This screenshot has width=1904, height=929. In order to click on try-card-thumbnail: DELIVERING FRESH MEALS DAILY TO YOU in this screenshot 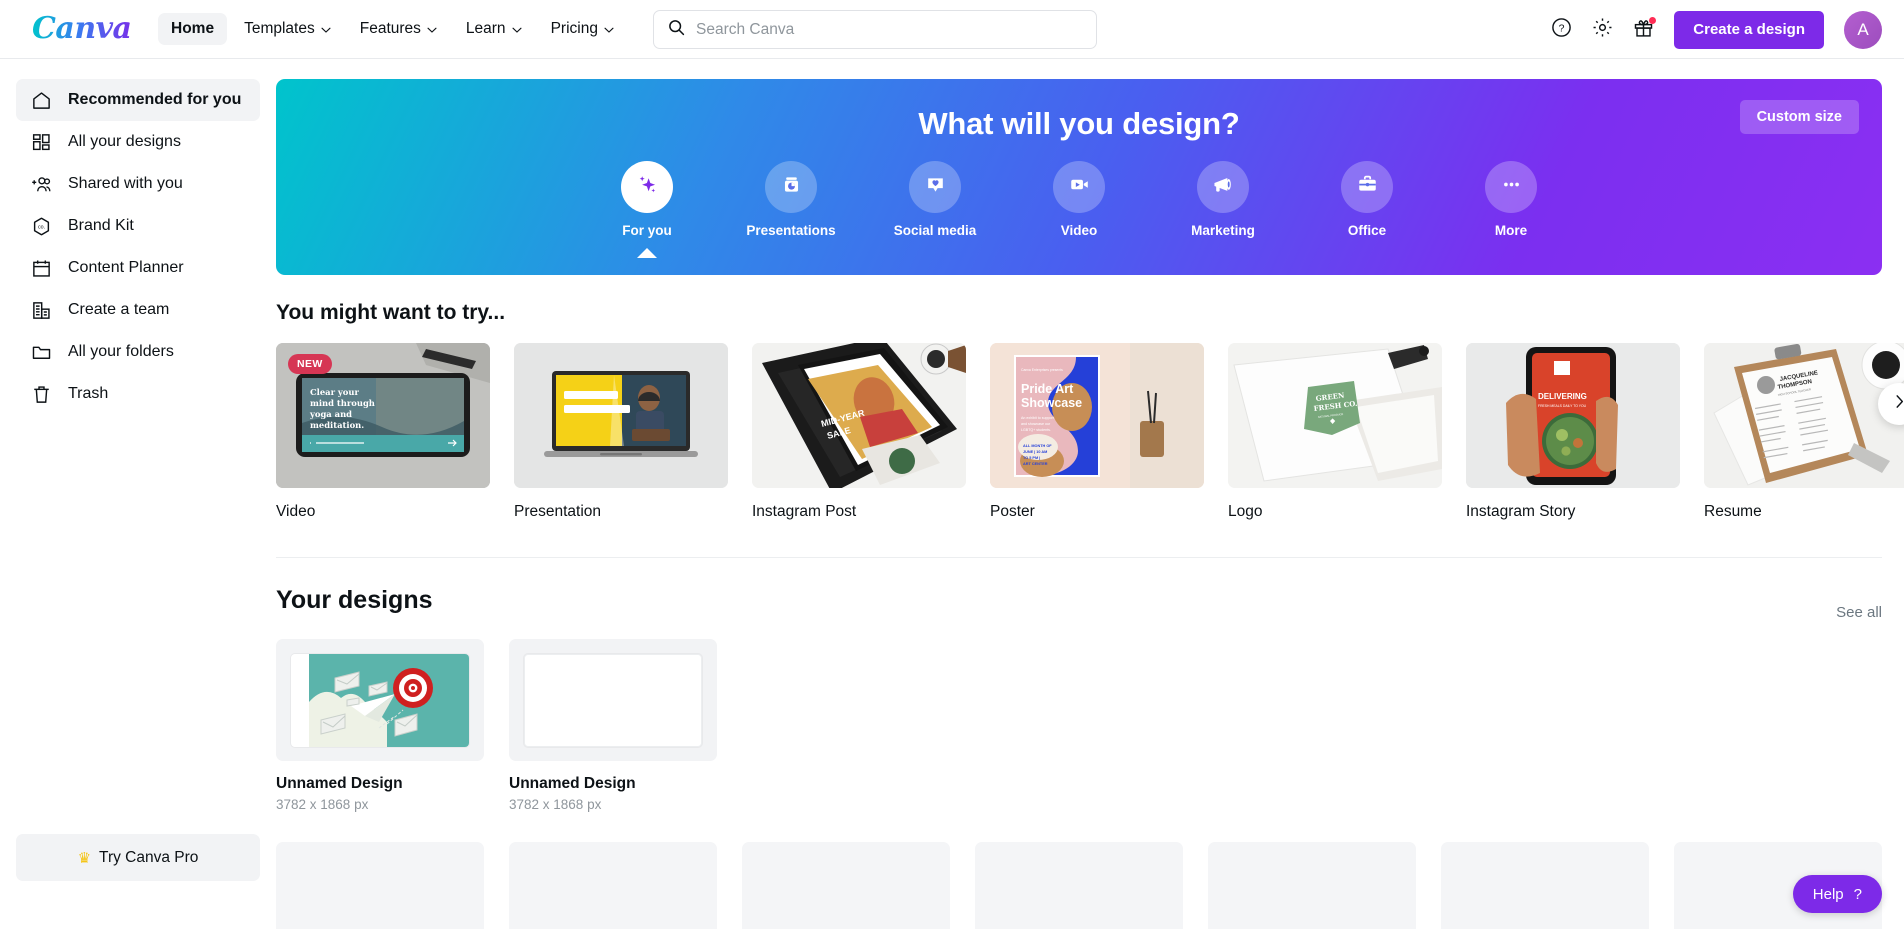, I will do `click(1573, 415)`.